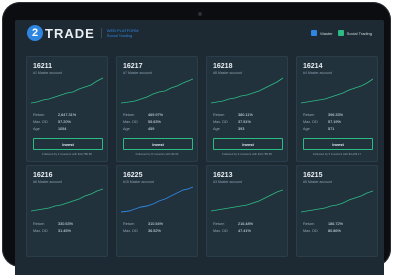 The image size is (397, 275). I want to click on stat-return: Return 310.54%, so click(158, 224).